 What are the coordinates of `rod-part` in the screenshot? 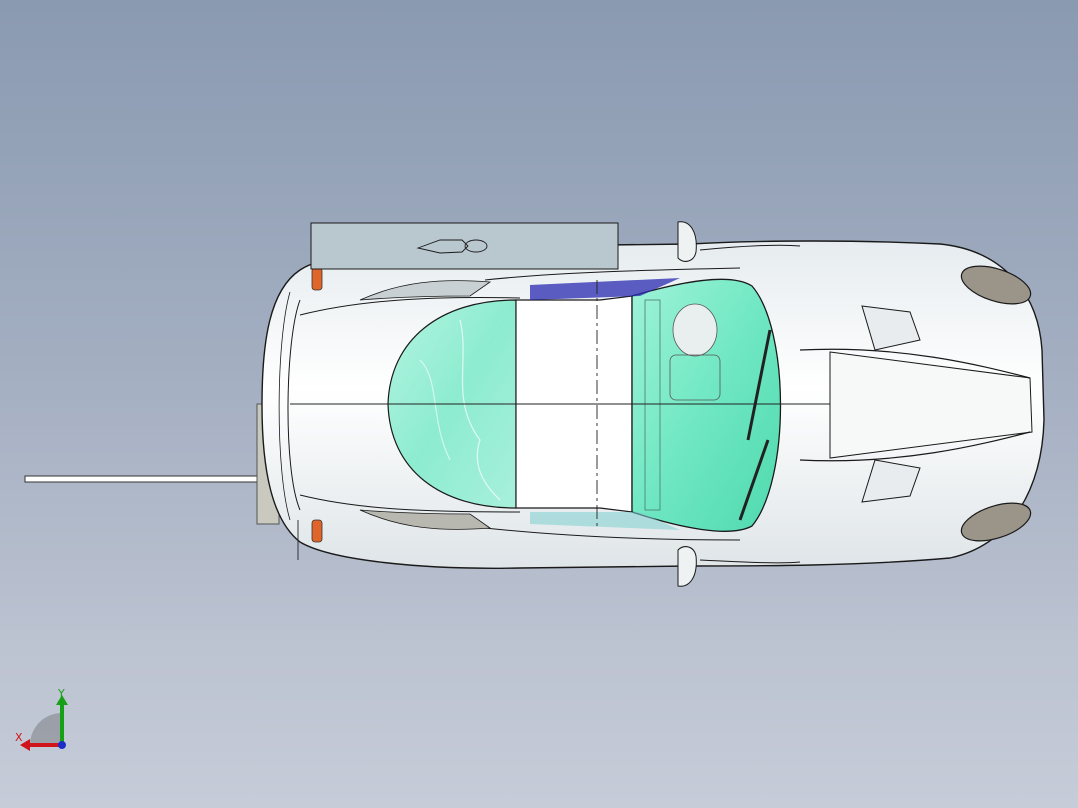 It's located at (161, 479).